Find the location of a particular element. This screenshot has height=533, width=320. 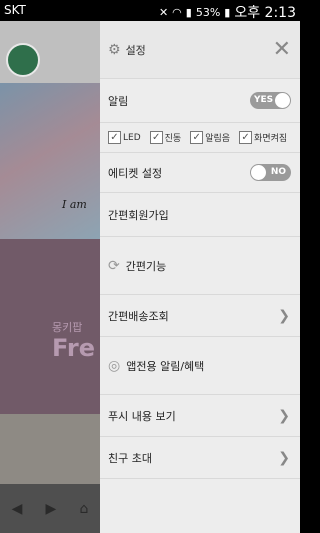

home-icon: ⌂ is located at coordinates (84, 508).